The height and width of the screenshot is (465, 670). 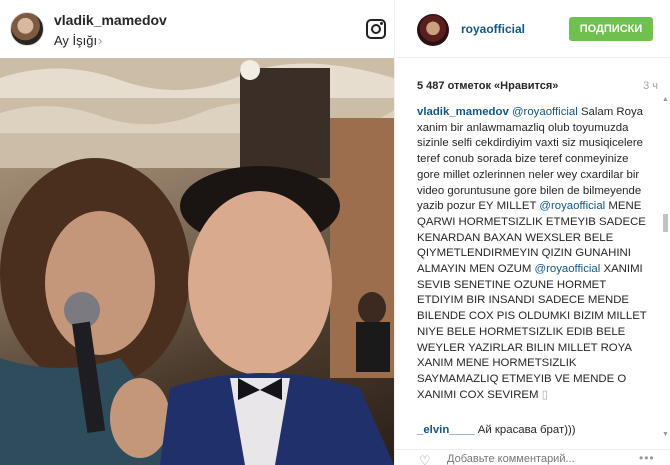 What do you see at coordinates (100, 40) in the screenshot?
I see `chevron-right-icon: ›` at bounding box center [100, 40].